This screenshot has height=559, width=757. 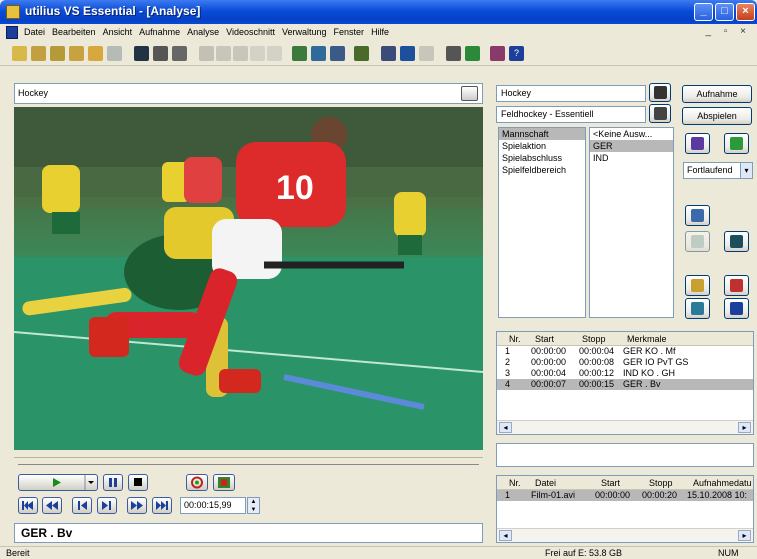 I want to click on loop-button, so click(x=197, y=482).